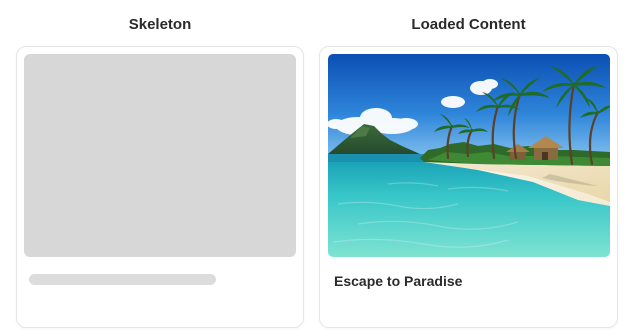  Describe the element at coordinates (160, 24) in the screenshot. I see `skeleton-column-title: Skeleton` at that location.